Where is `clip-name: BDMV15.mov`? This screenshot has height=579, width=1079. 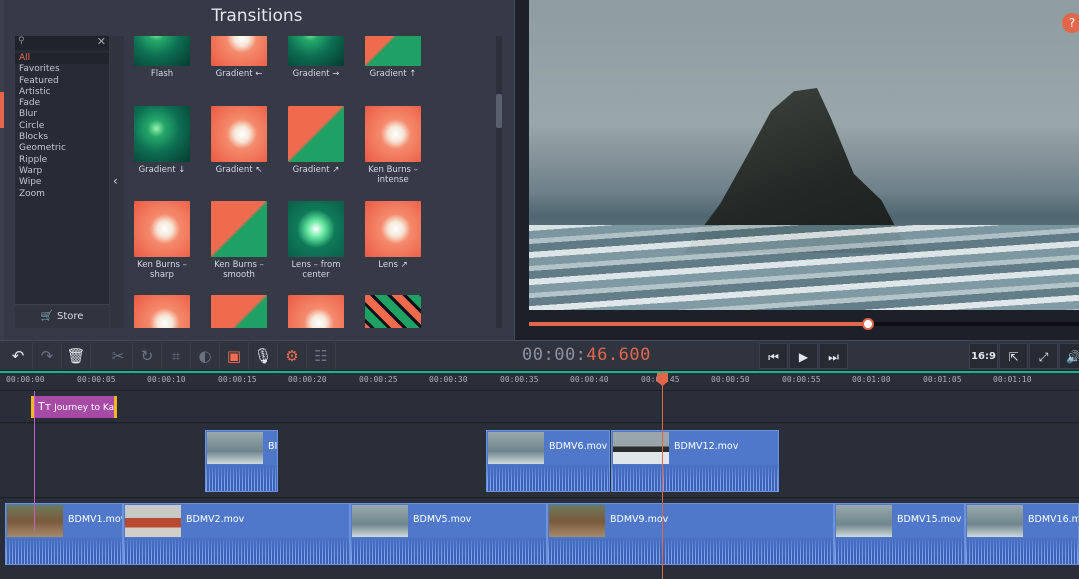 clip-name: BDMV15.mov is located at coordinates (929, 519).